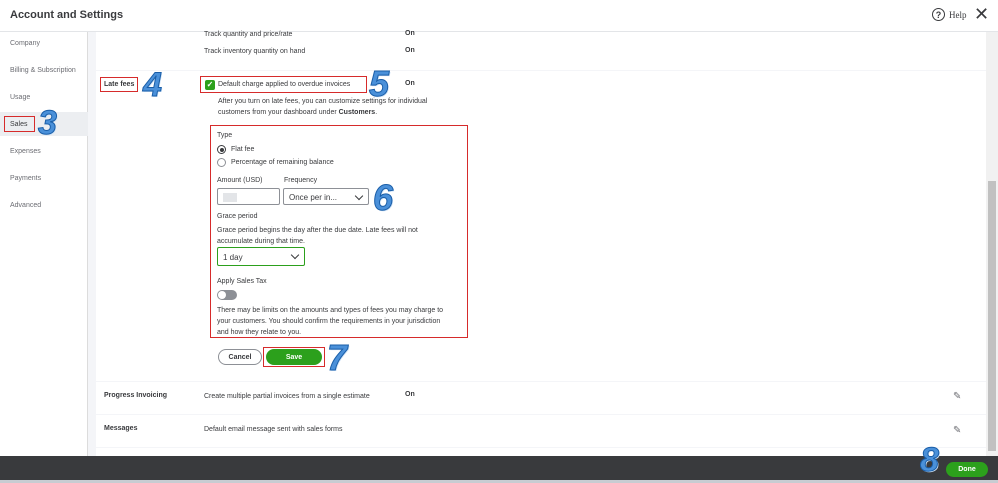 The height and width of the screenshot is (483, 998). What do you see at coordinates (248, 196) in the screenshot?
I see `amount-input` at bounding box center [248, 196].